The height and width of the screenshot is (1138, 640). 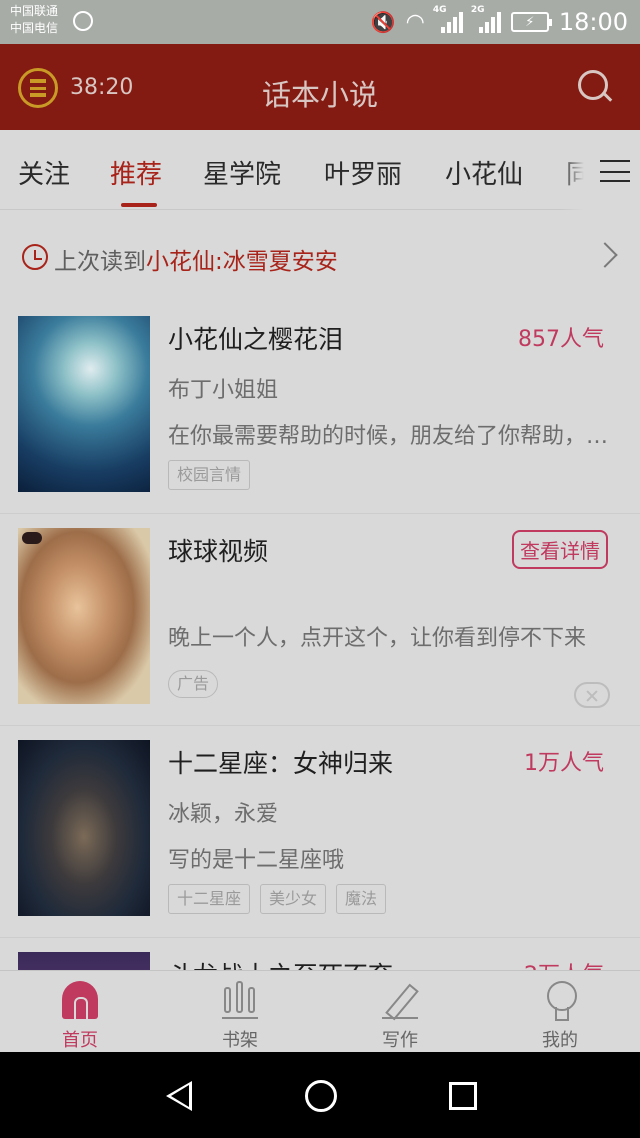 What do you see at coordinates (484, 172) in the screenshot?
I see `tab-xiao-hua-xian: 小花仙` at bounding box center [484, 172].